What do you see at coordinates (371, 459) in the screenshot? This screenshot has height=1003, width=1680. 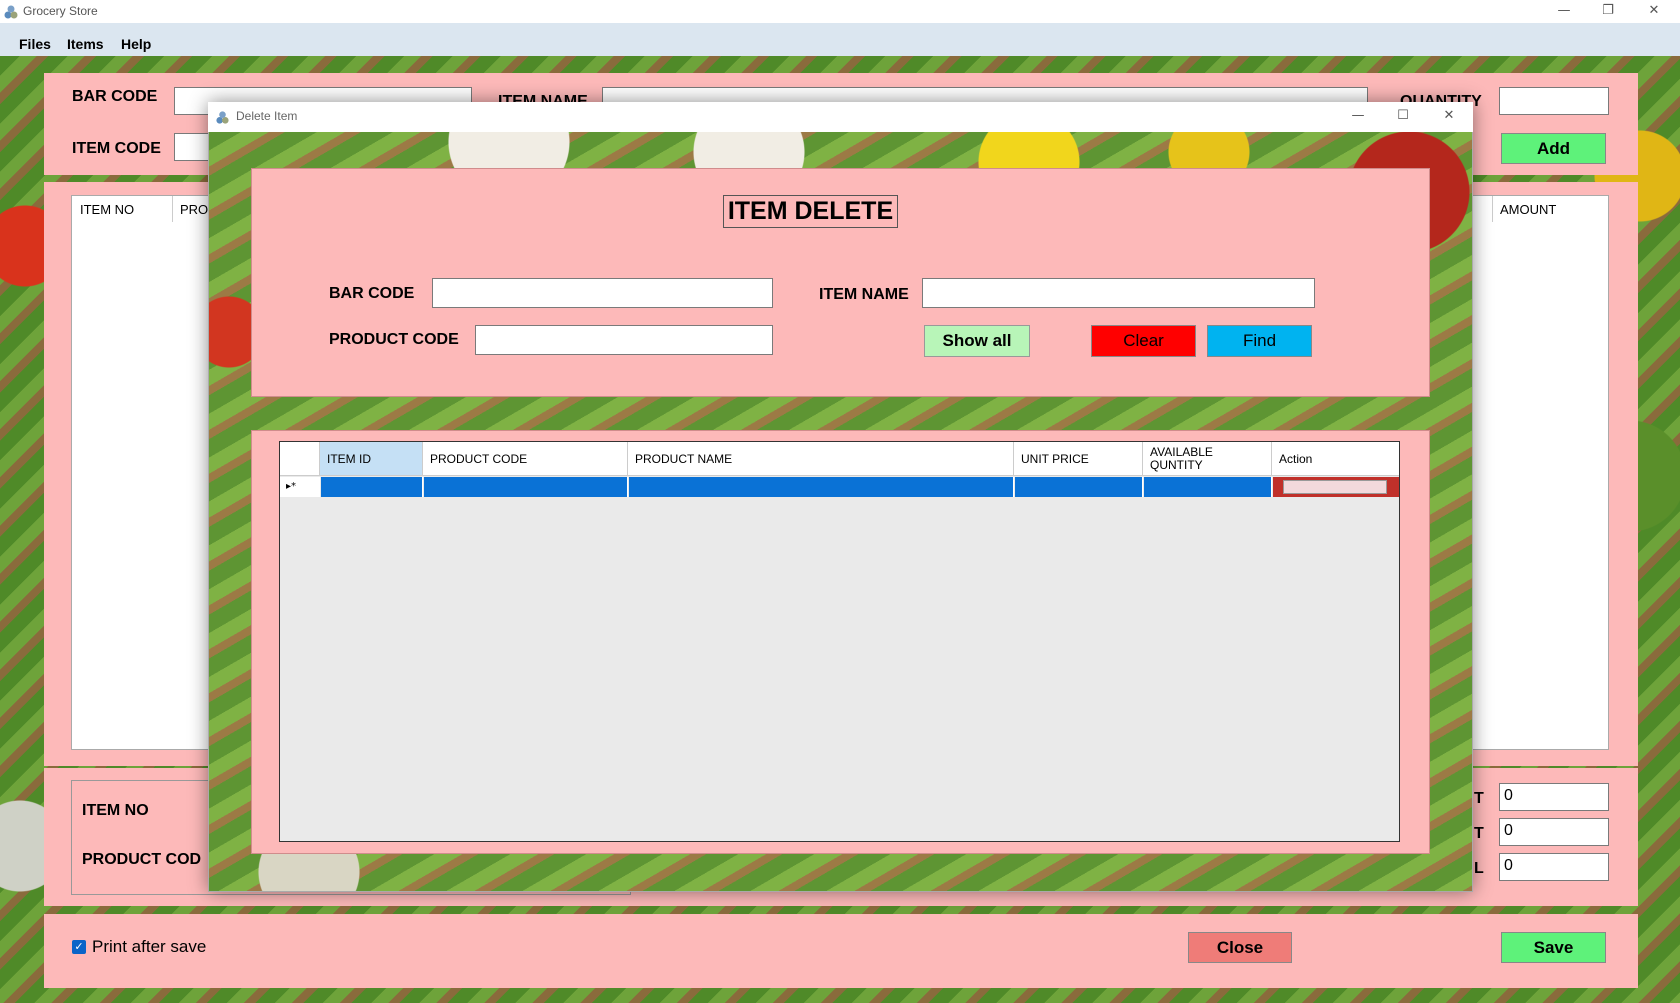 I see `grid-header-item-id: ITEM ID` at bounding box center [371, 459].